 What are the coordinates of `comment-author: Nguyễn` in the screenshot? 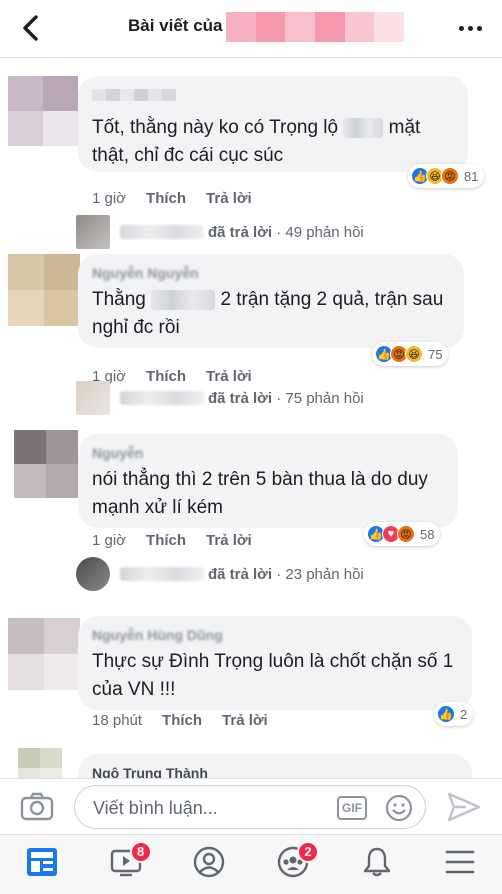 It's located at (118, 453).